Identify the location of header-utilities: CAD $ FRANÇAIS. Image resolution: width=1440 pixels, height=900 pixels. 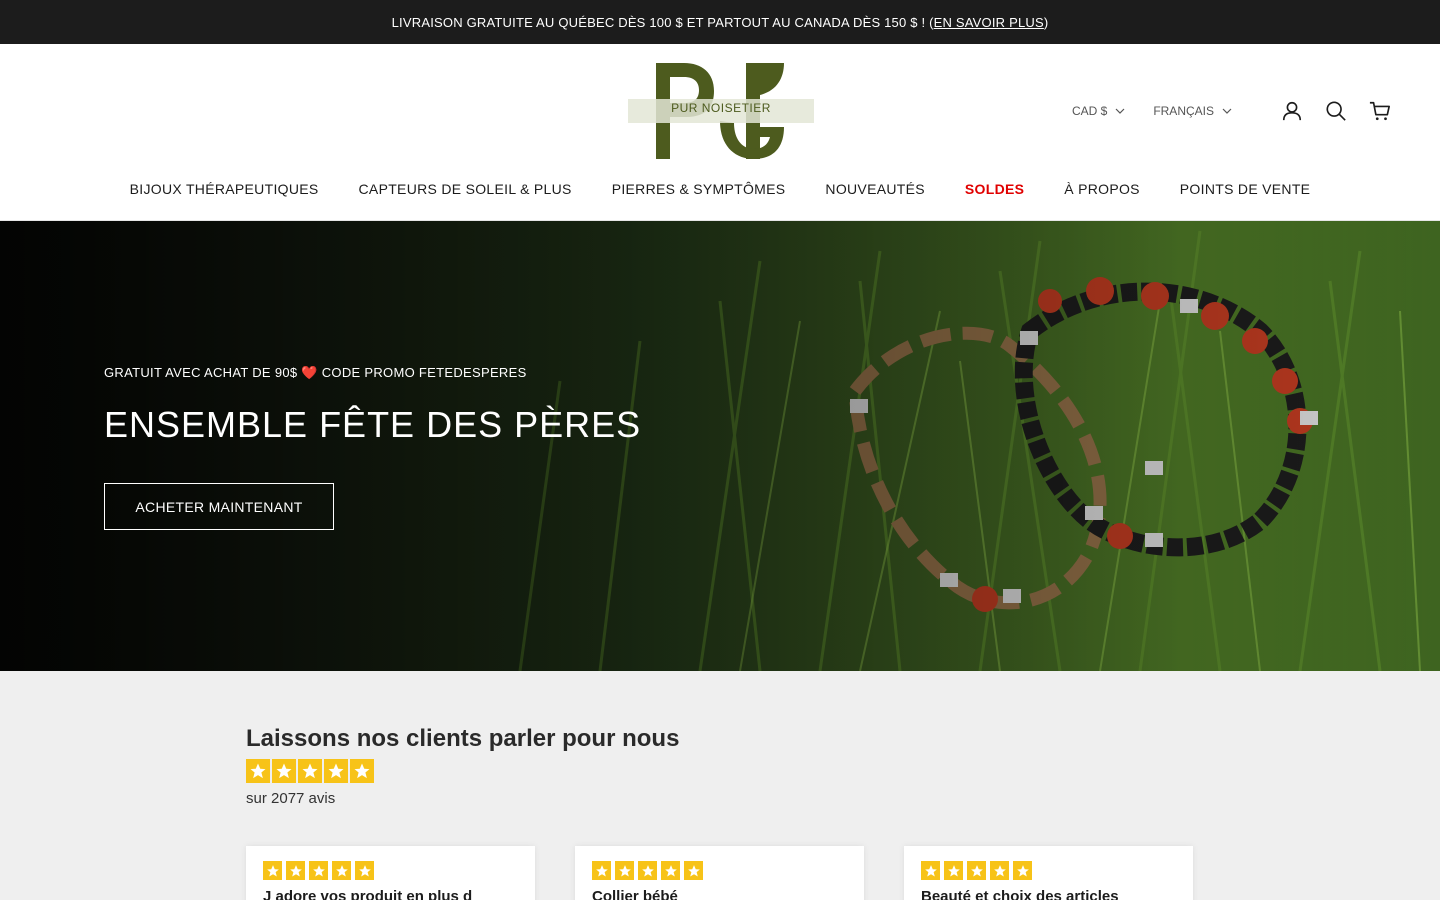
(1232, 111).